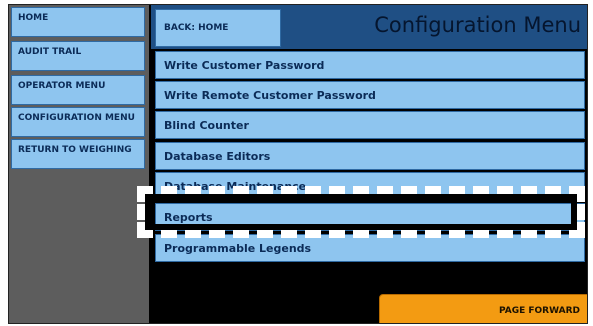 The image size is (593, 326). Describe the element at coordinates (370, 95) in the screenshot. I see `menu-item-write-remote-customer-password: Write Remote Customer Password` at that location.